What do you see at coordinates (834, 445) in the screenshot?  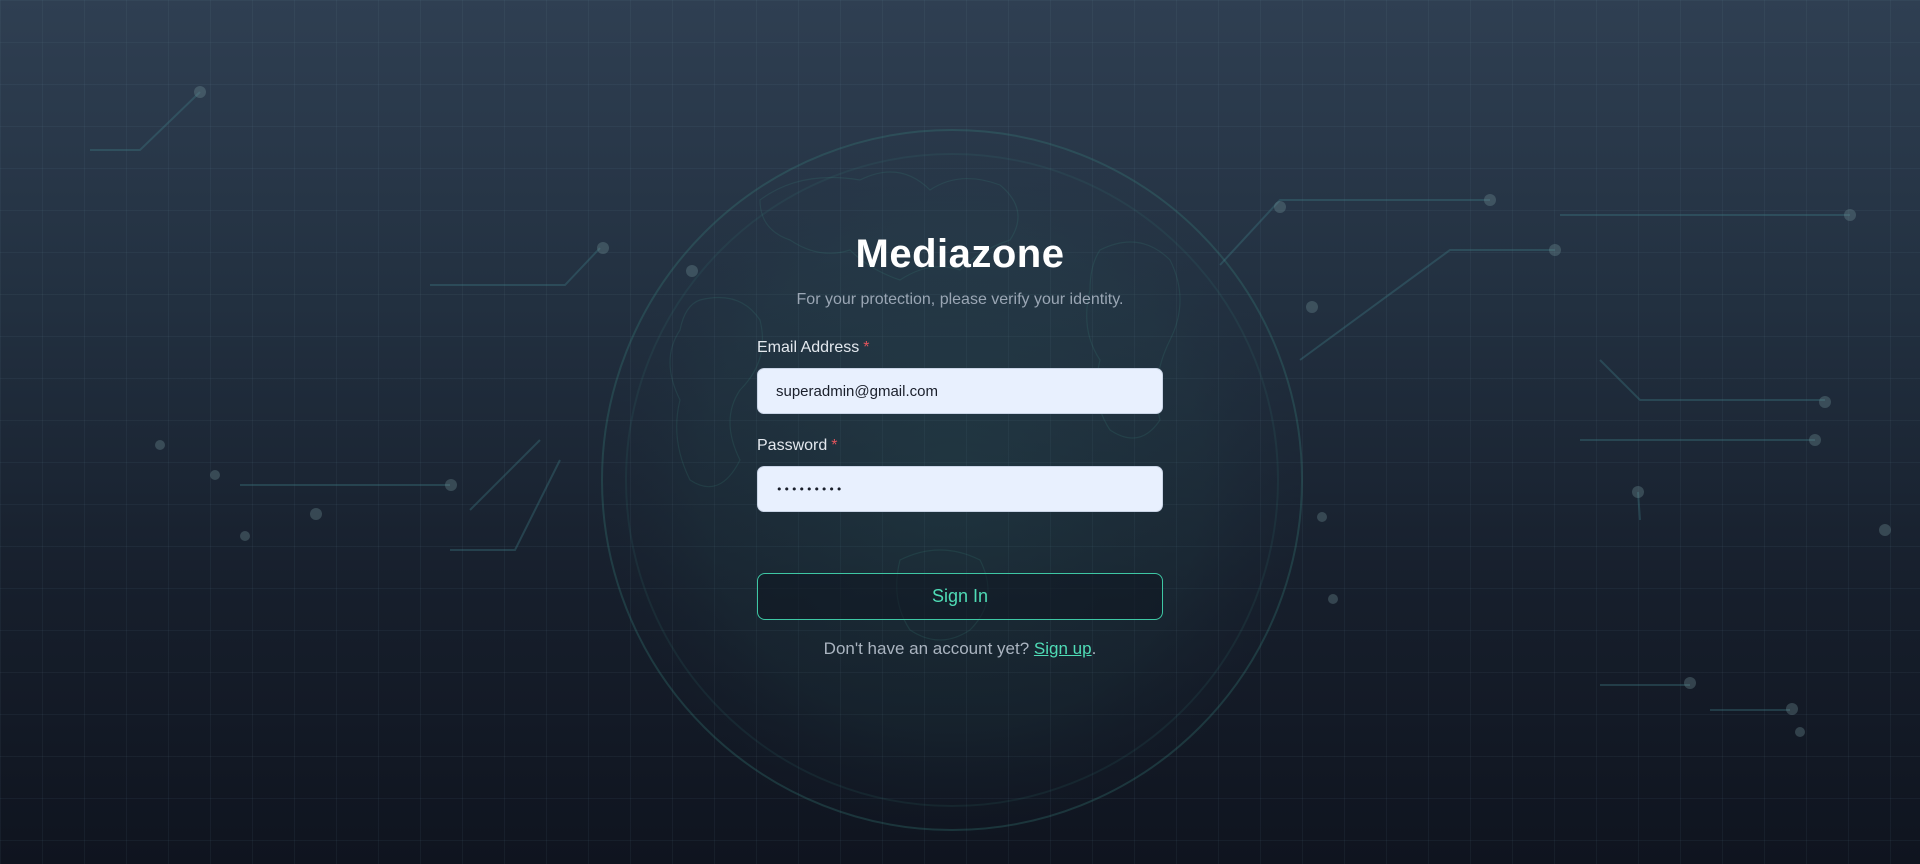 I see `password-required-marker: *` at bounding box center [834, 445].